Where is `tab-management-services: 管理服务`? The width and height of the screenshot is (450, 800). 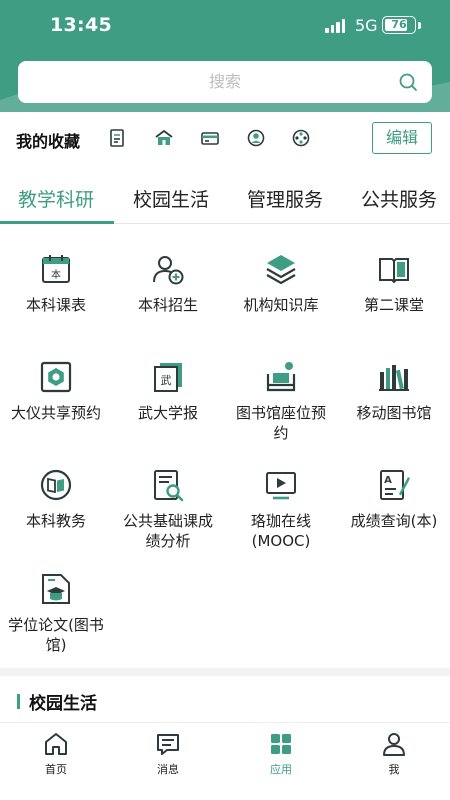 tab-management-services: 管理服务 is located at coordinates (285, 198).